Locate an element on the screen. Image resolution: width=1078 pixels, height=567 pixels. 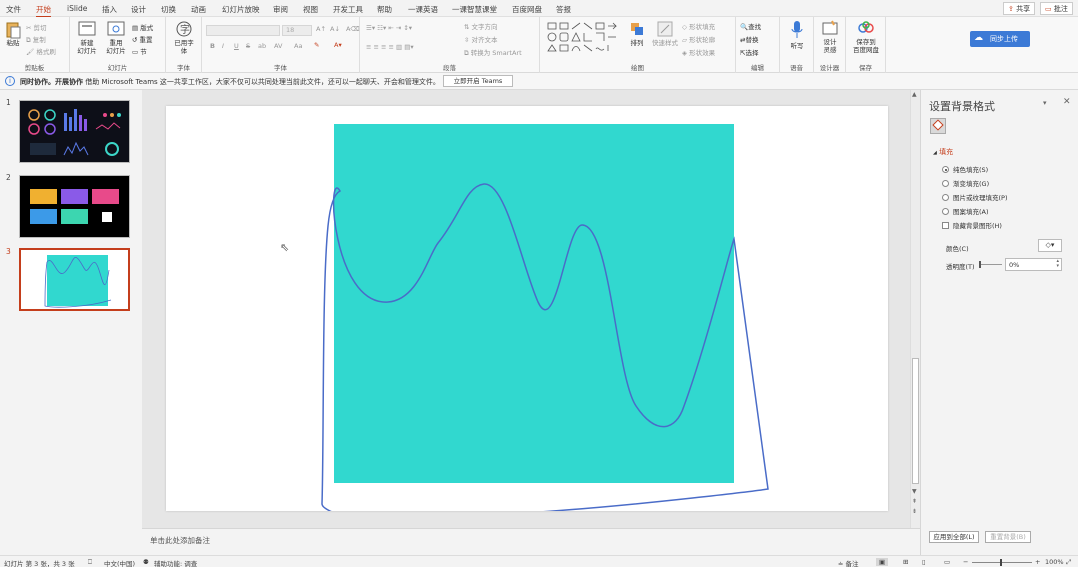
notes-toggle: ≐ 备注 is located at coordinates (848, 562).